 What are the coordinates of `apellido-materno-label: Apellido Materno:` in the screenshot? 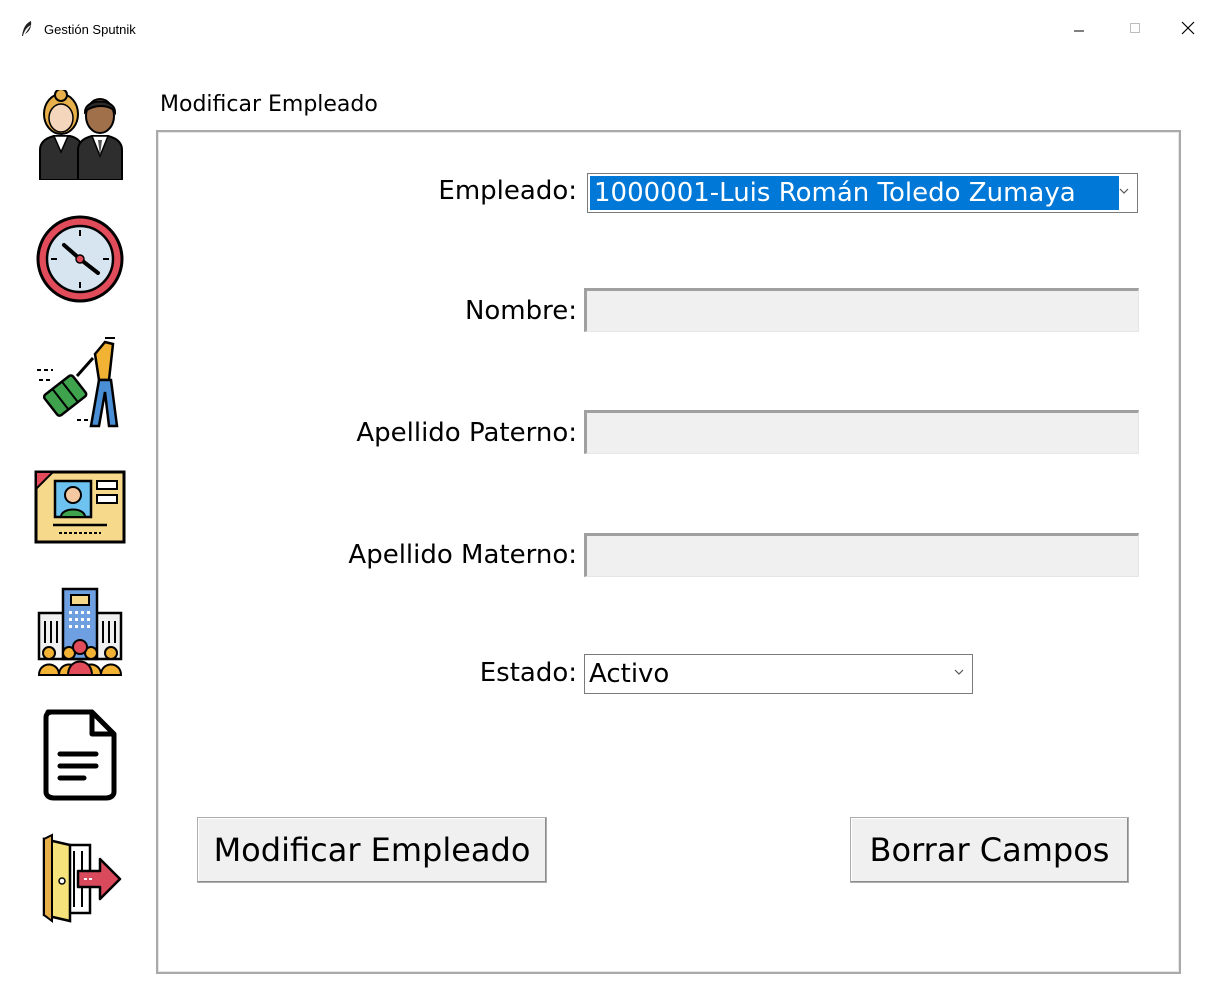 It's located at (462, 555).